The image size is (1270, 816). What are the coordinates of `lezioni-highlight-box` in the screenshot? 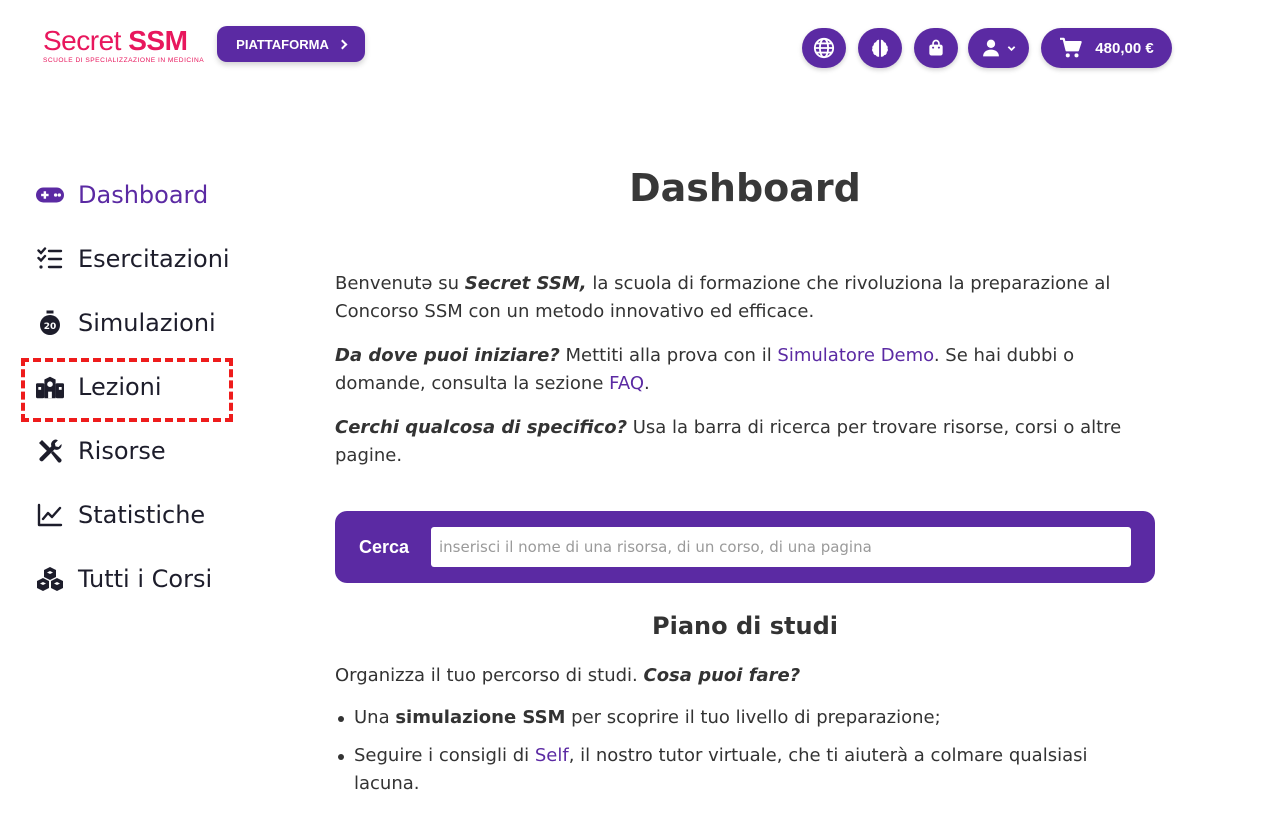 It's located at (127, 390).